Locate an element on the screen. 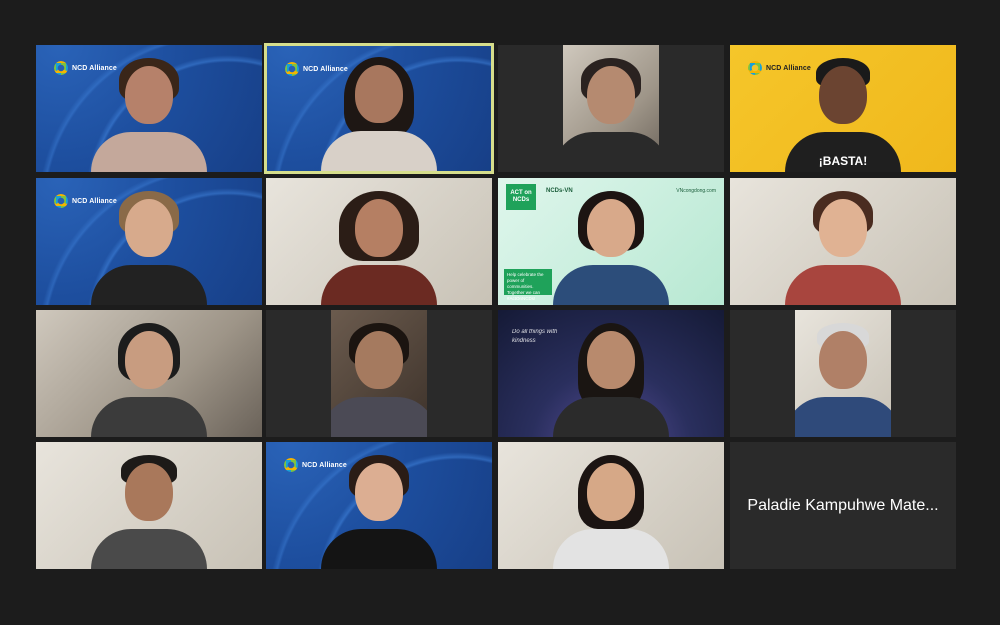 The height and width of the screenshot is (625, 1000). video-tile-2-active-speaker: NCD Alliance is located at coordinates (379, 108).